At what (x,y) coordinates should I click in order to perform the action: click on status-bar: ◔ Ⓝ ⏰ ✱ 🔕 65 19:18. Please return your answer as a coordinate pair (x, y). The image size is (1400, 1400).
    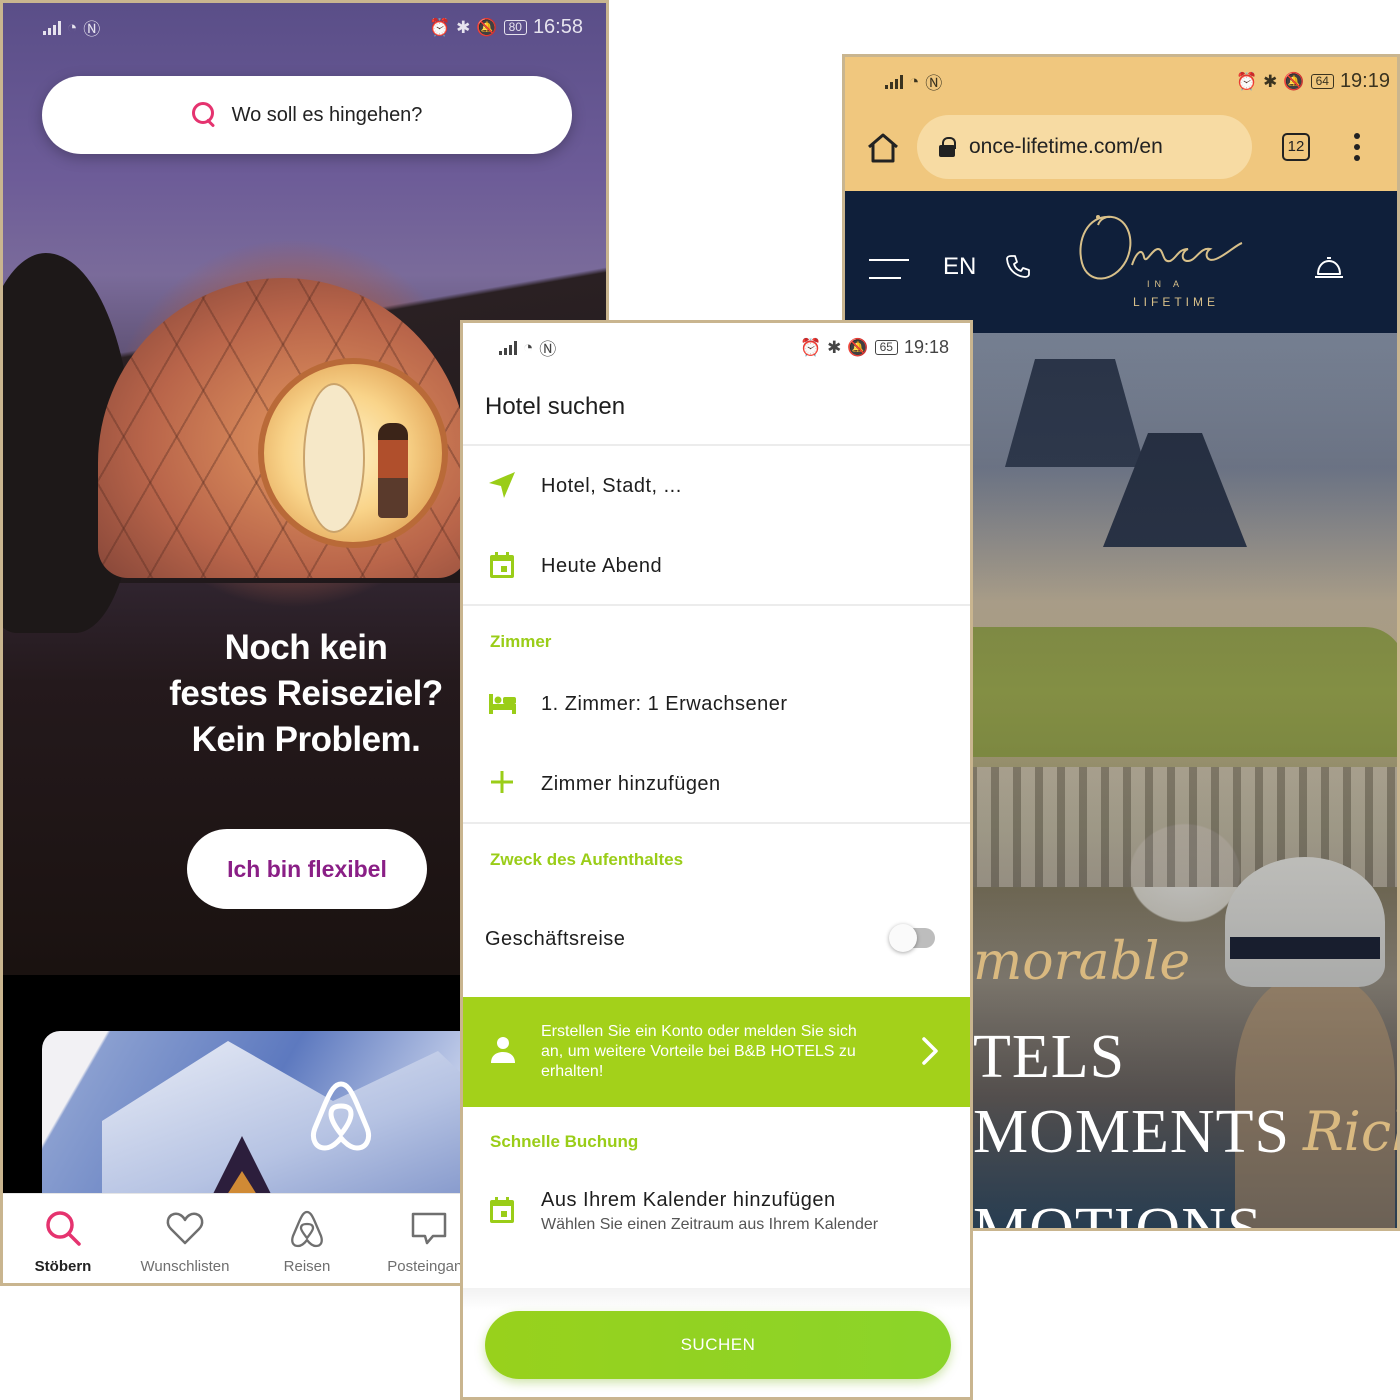
    Looking at the image, I should click on (724, 347).